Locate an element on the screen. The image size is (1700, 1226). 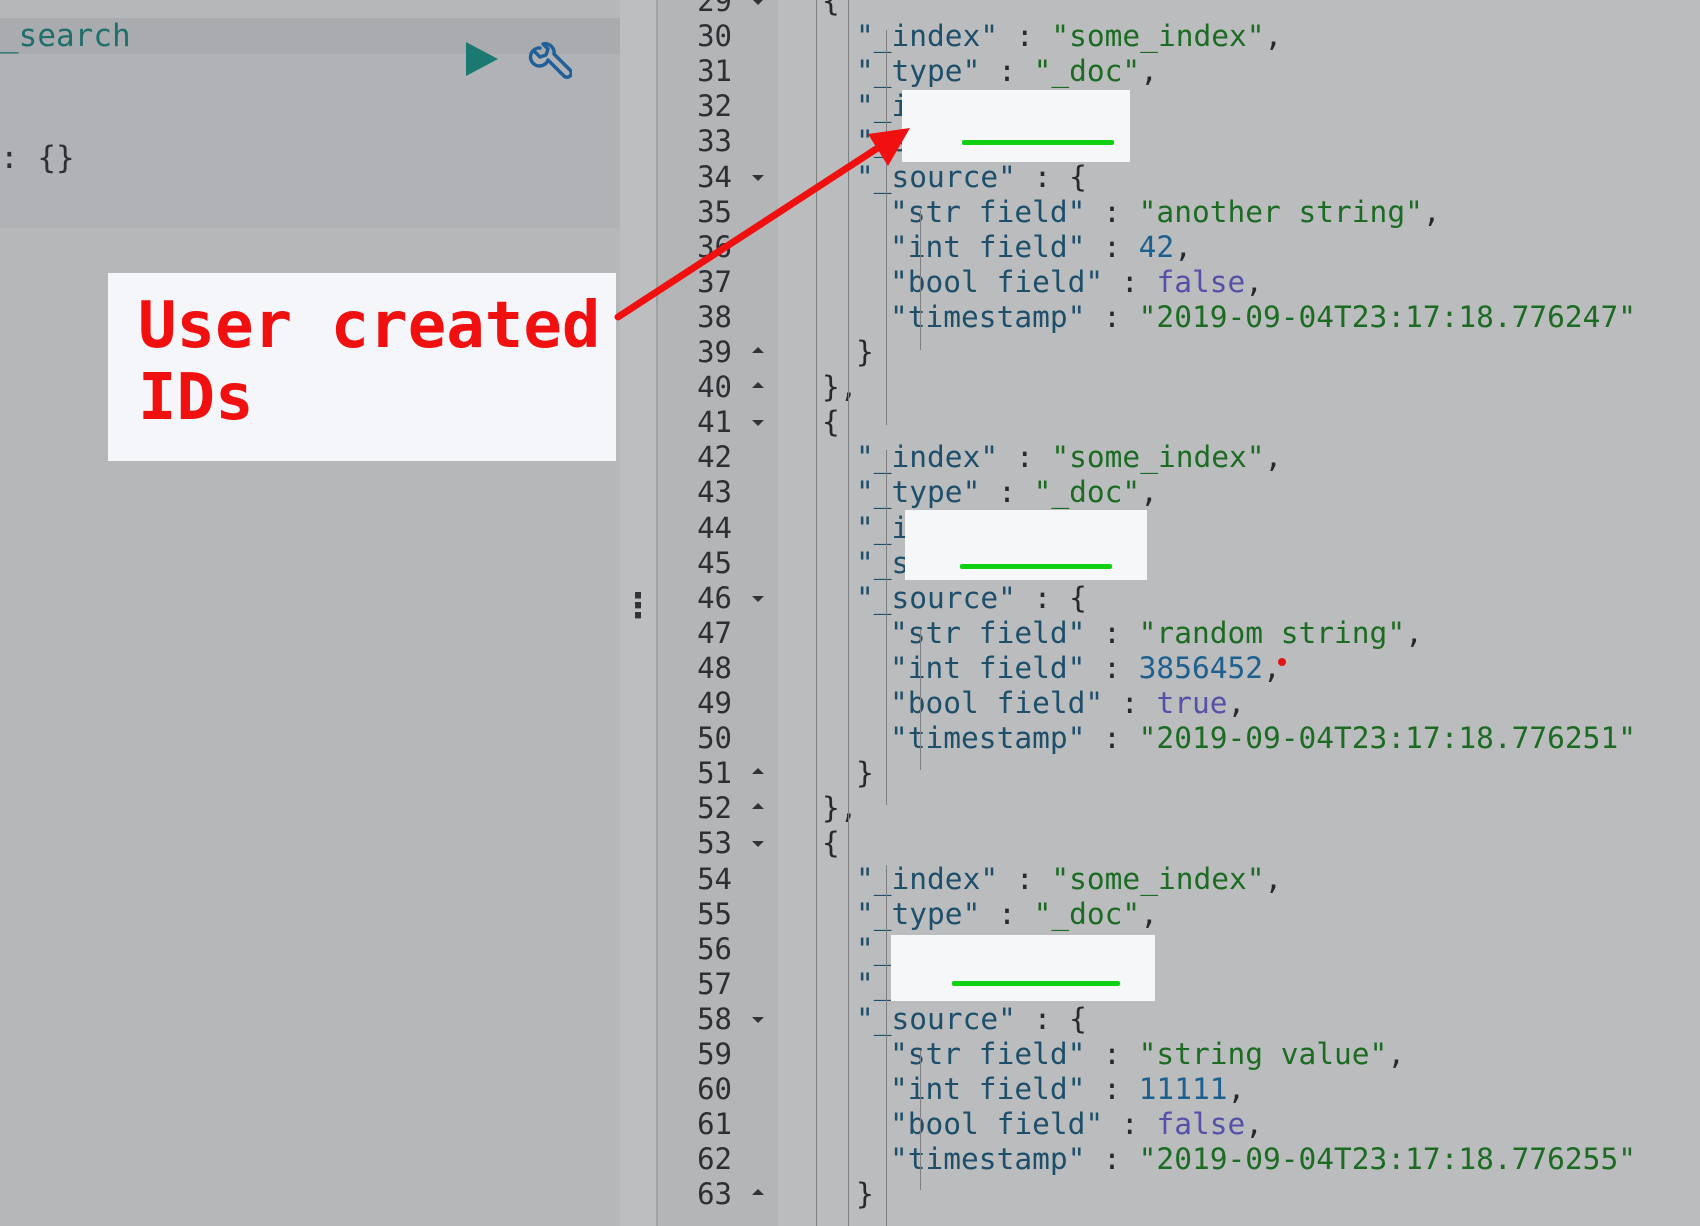
request-path: _search is located at coordinates (65, 36).